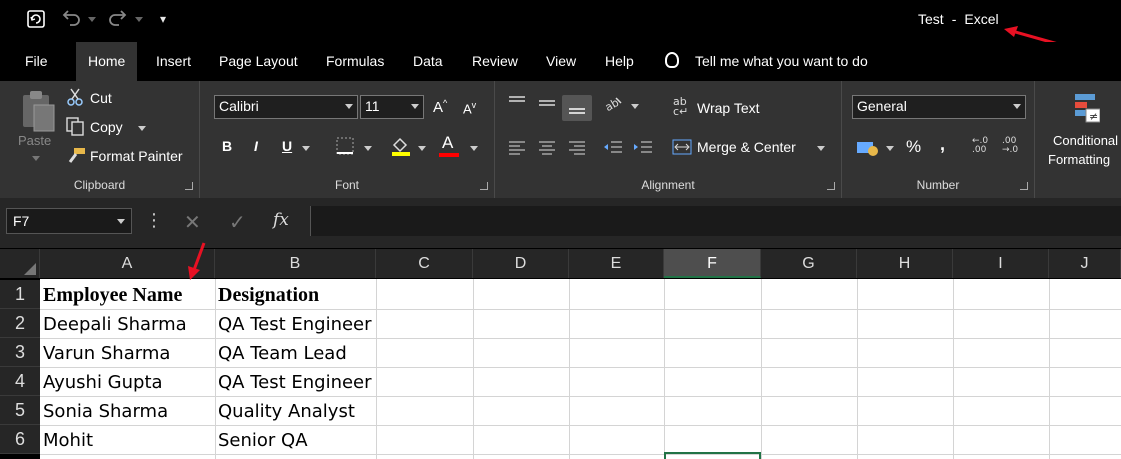  I want to click on bottom-align-icon, so click(577, 109).